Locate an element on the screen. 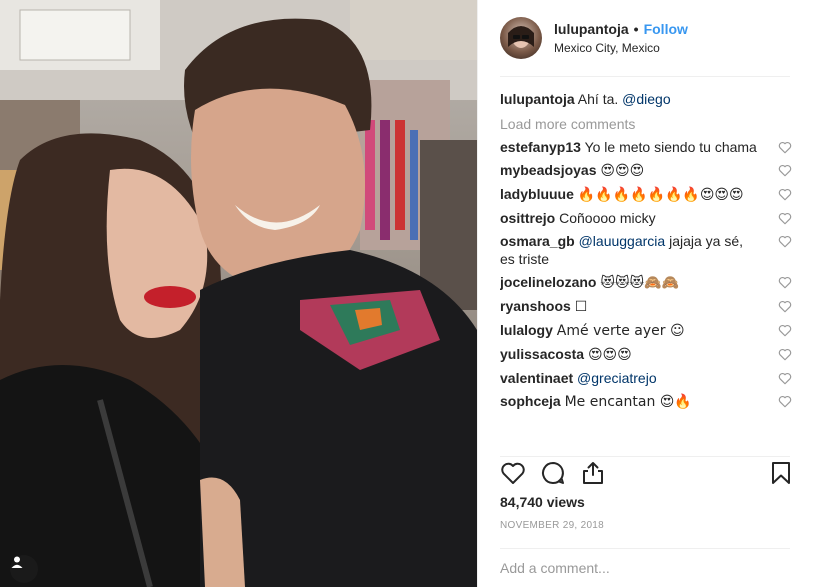 Image resolution: width=816 pixels, height=587 pixels. post-location: Mexico City, Mexico is located at coordinates (621, 48).